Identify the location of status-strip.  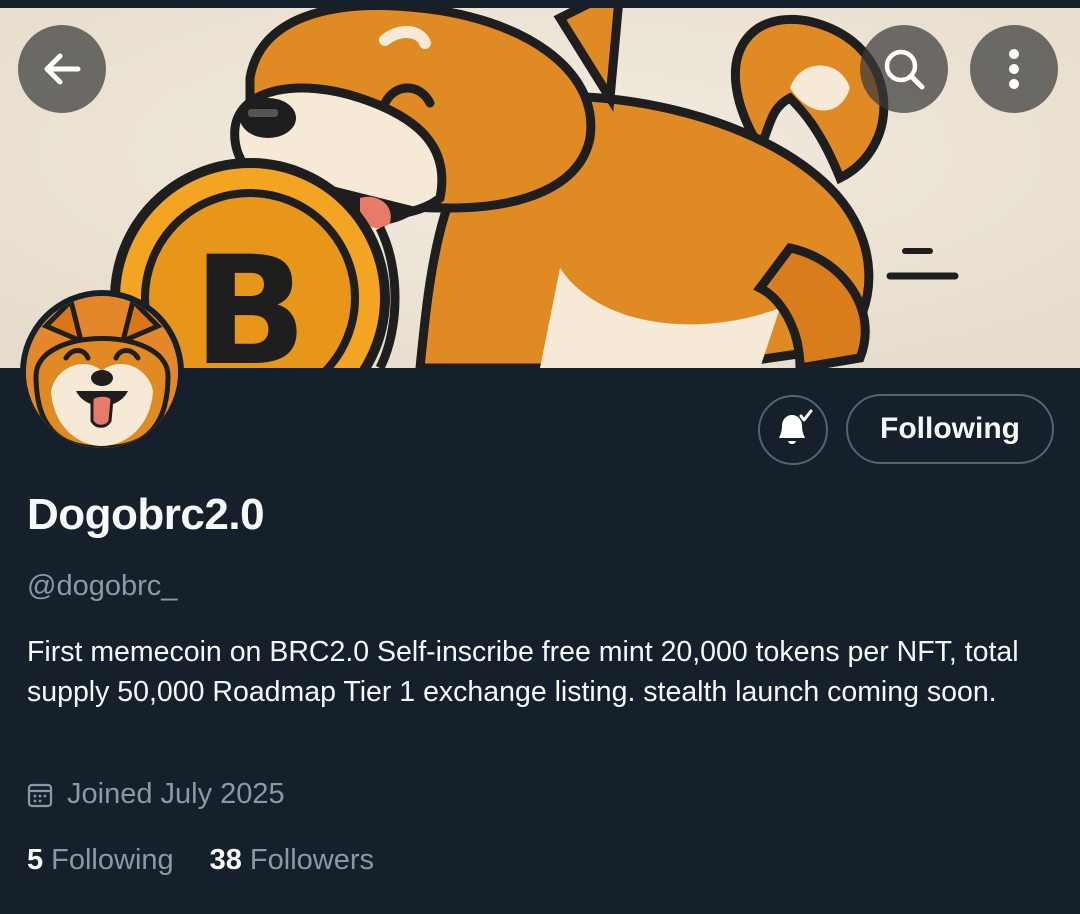
(540, 4).